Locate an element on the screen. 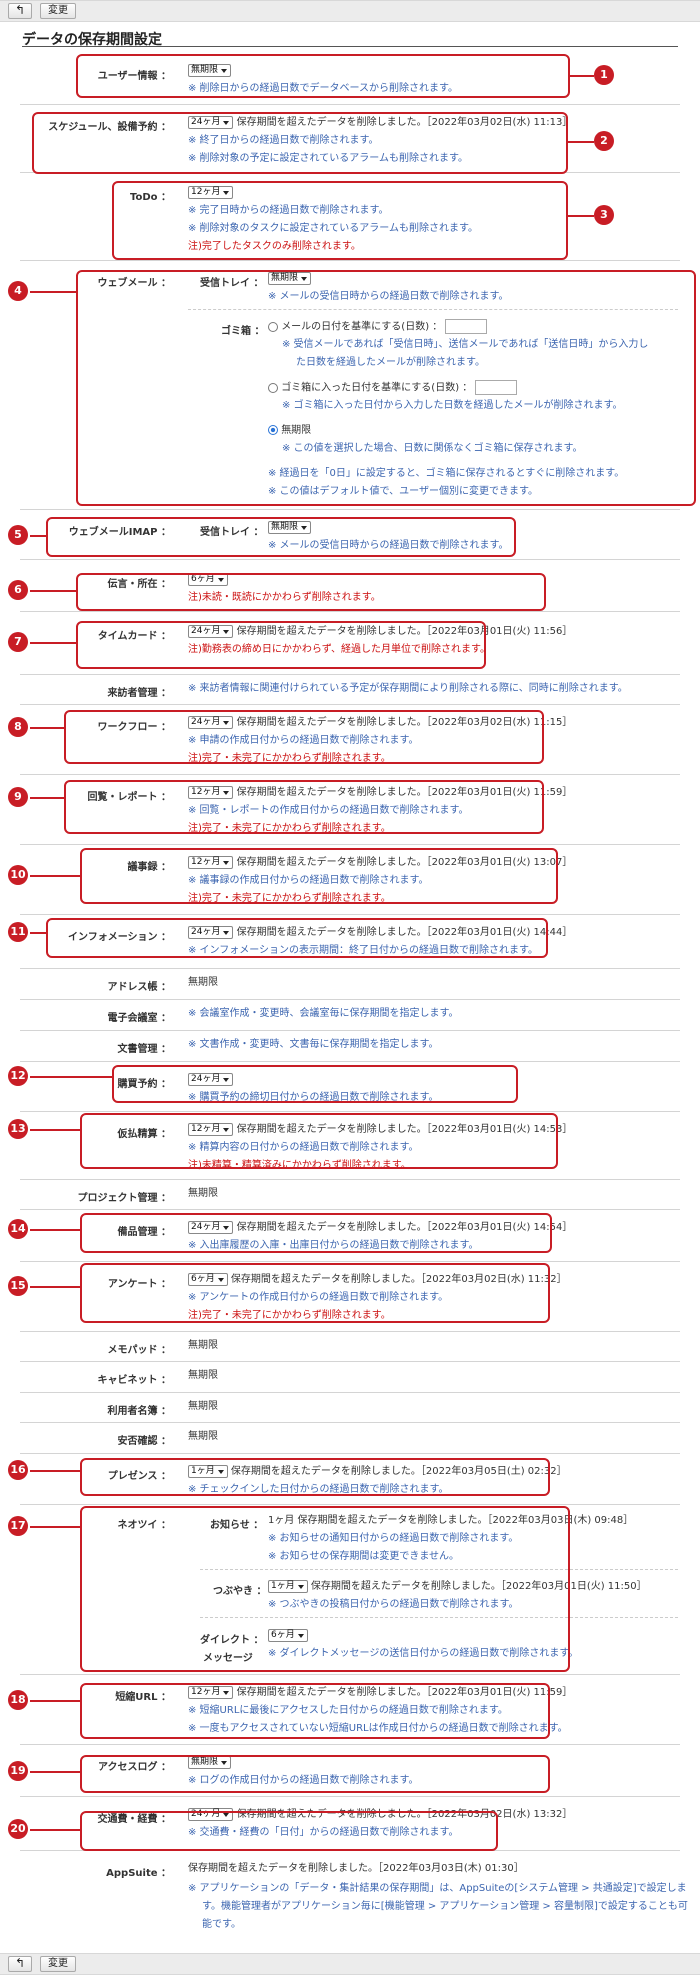  back-arrow-icon: ↰ is located at coordinates (20, 1963).